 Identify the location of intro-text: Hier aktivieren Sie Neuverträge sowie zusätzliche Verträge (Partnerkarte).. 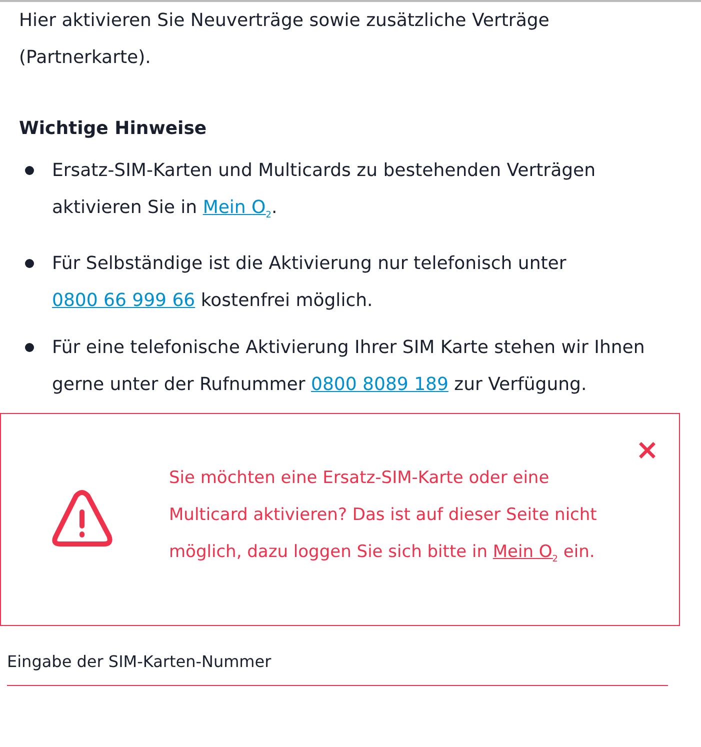
(284, 39).